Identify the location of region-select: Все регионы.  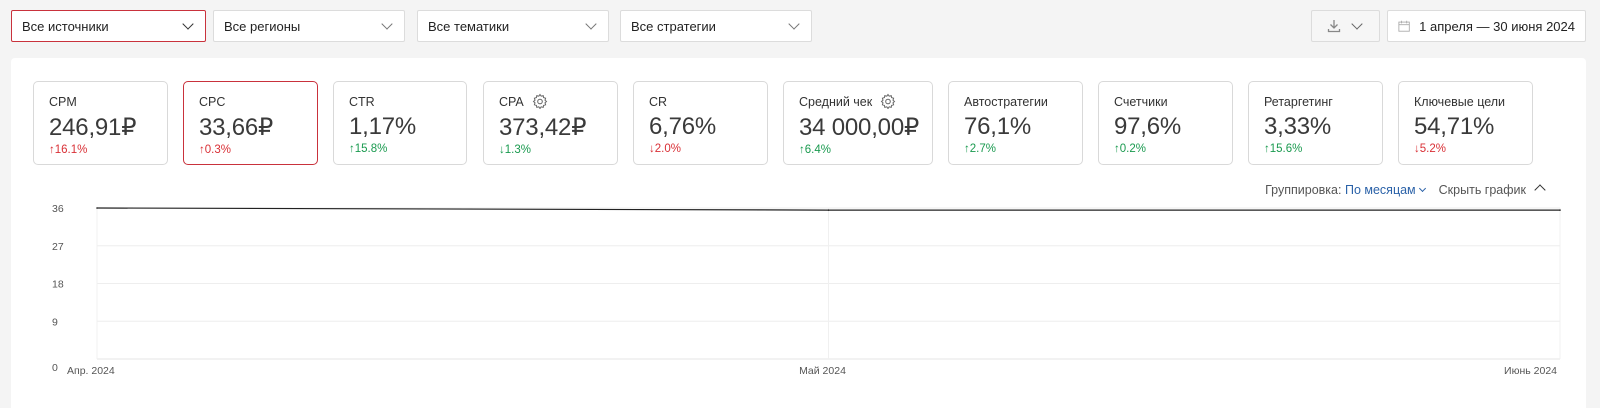
(309, 26).